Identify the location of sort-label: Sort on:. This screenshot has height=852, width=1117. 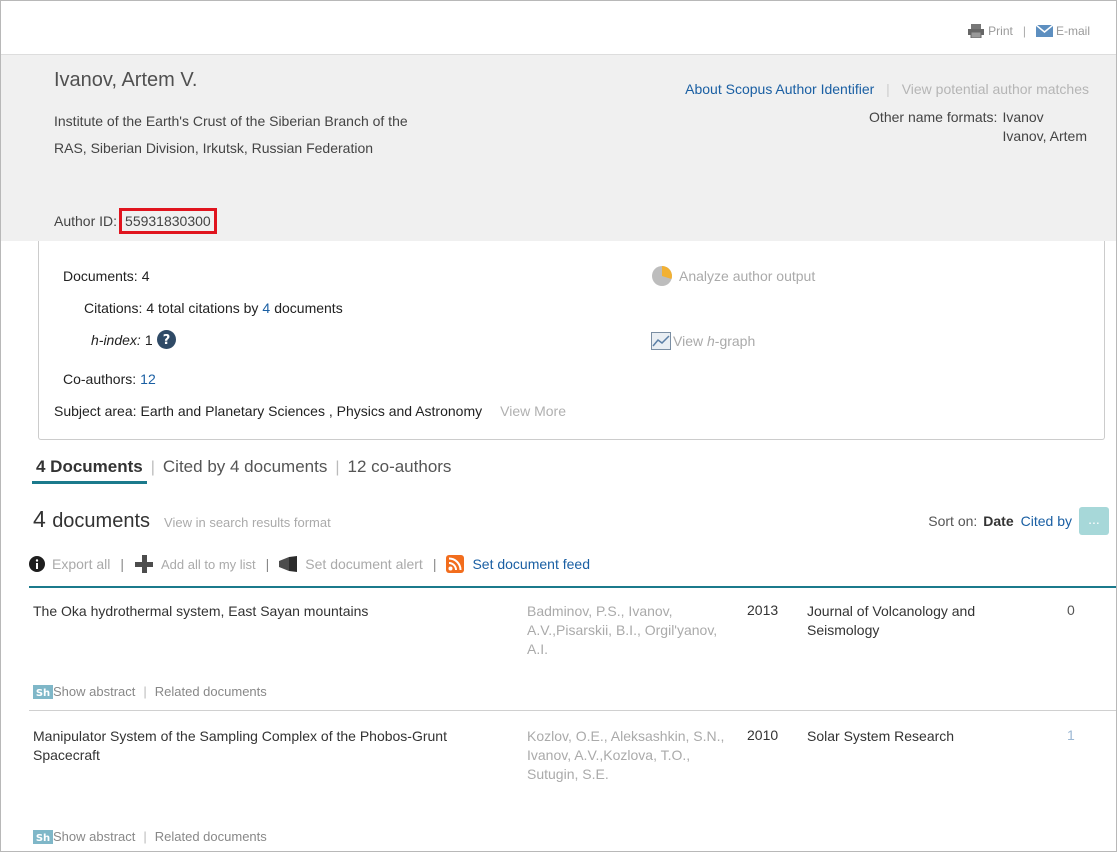
(953, 521).